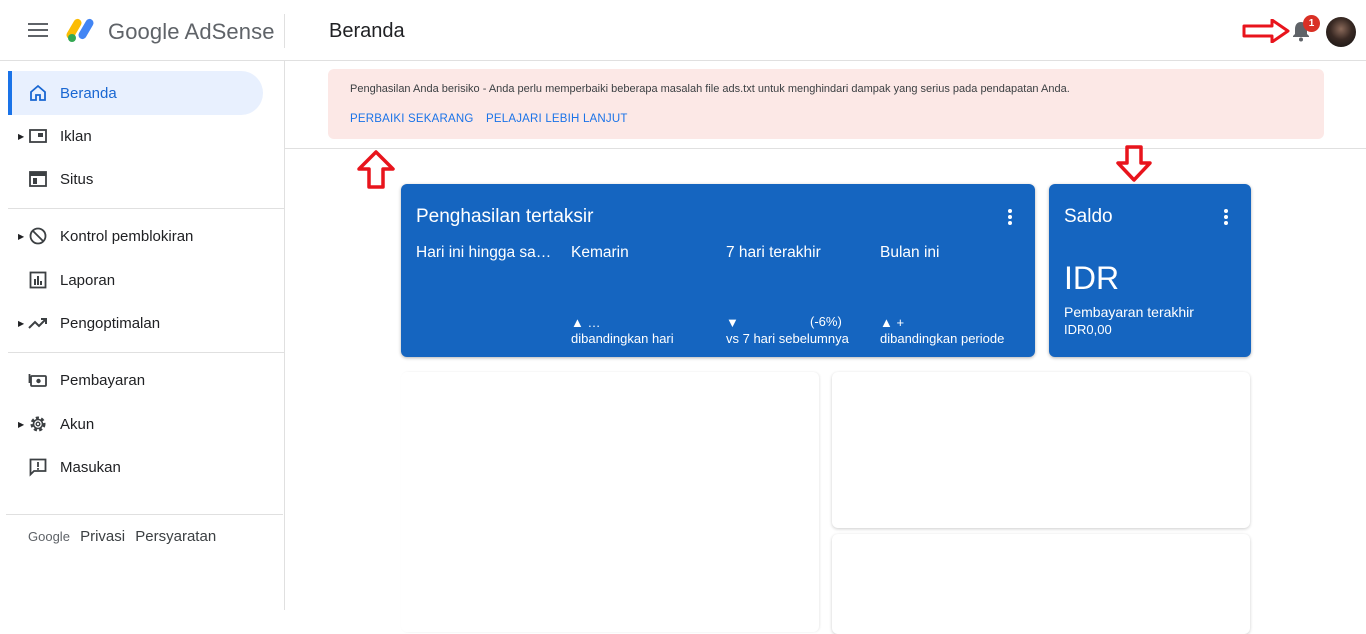 This screenshot has height=634, width=1366. What do you see at coordinates (1134, 163) in the screenshot?
I see `annotation-arrow-down-icon` at bounding box center [1134, 163].